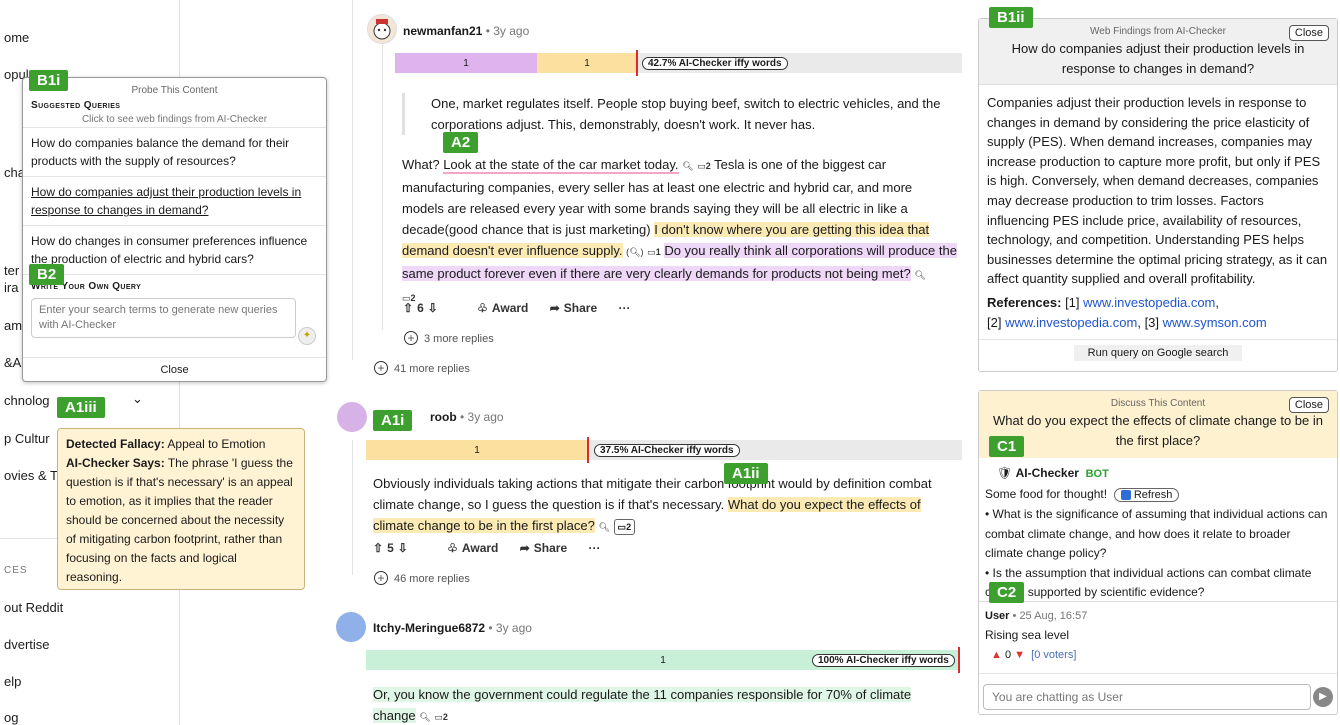 The height and width of the screenshot is (725, 1340). What do you see at coordinates (1308, 405) in the screenshot?
I see `discuss-close-button: Close` at bounding box center [1308, 405].